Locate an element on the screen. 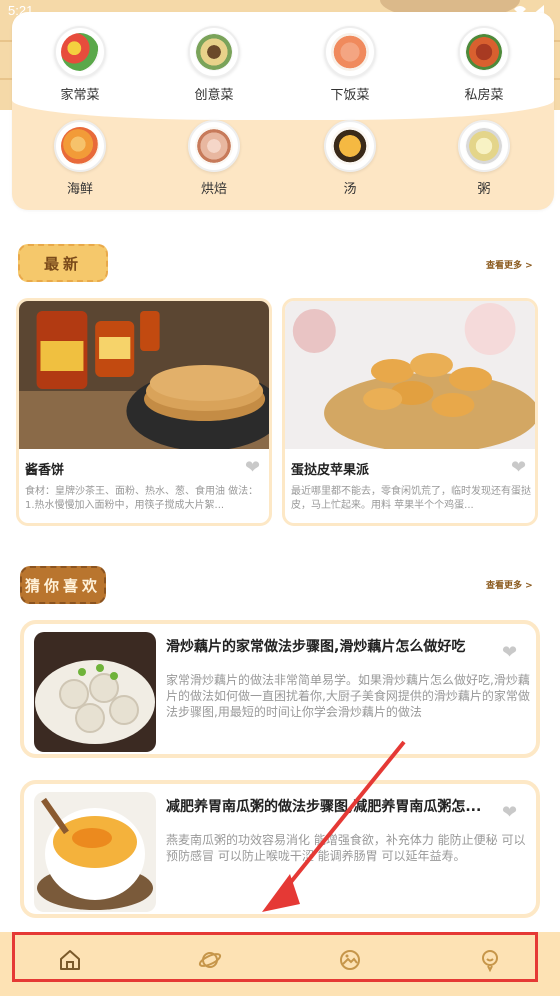 Image resolution: width=560 pixels, height=996 pixels. category-item-seafood: 海鲜 is located at coordinates (80, 158).